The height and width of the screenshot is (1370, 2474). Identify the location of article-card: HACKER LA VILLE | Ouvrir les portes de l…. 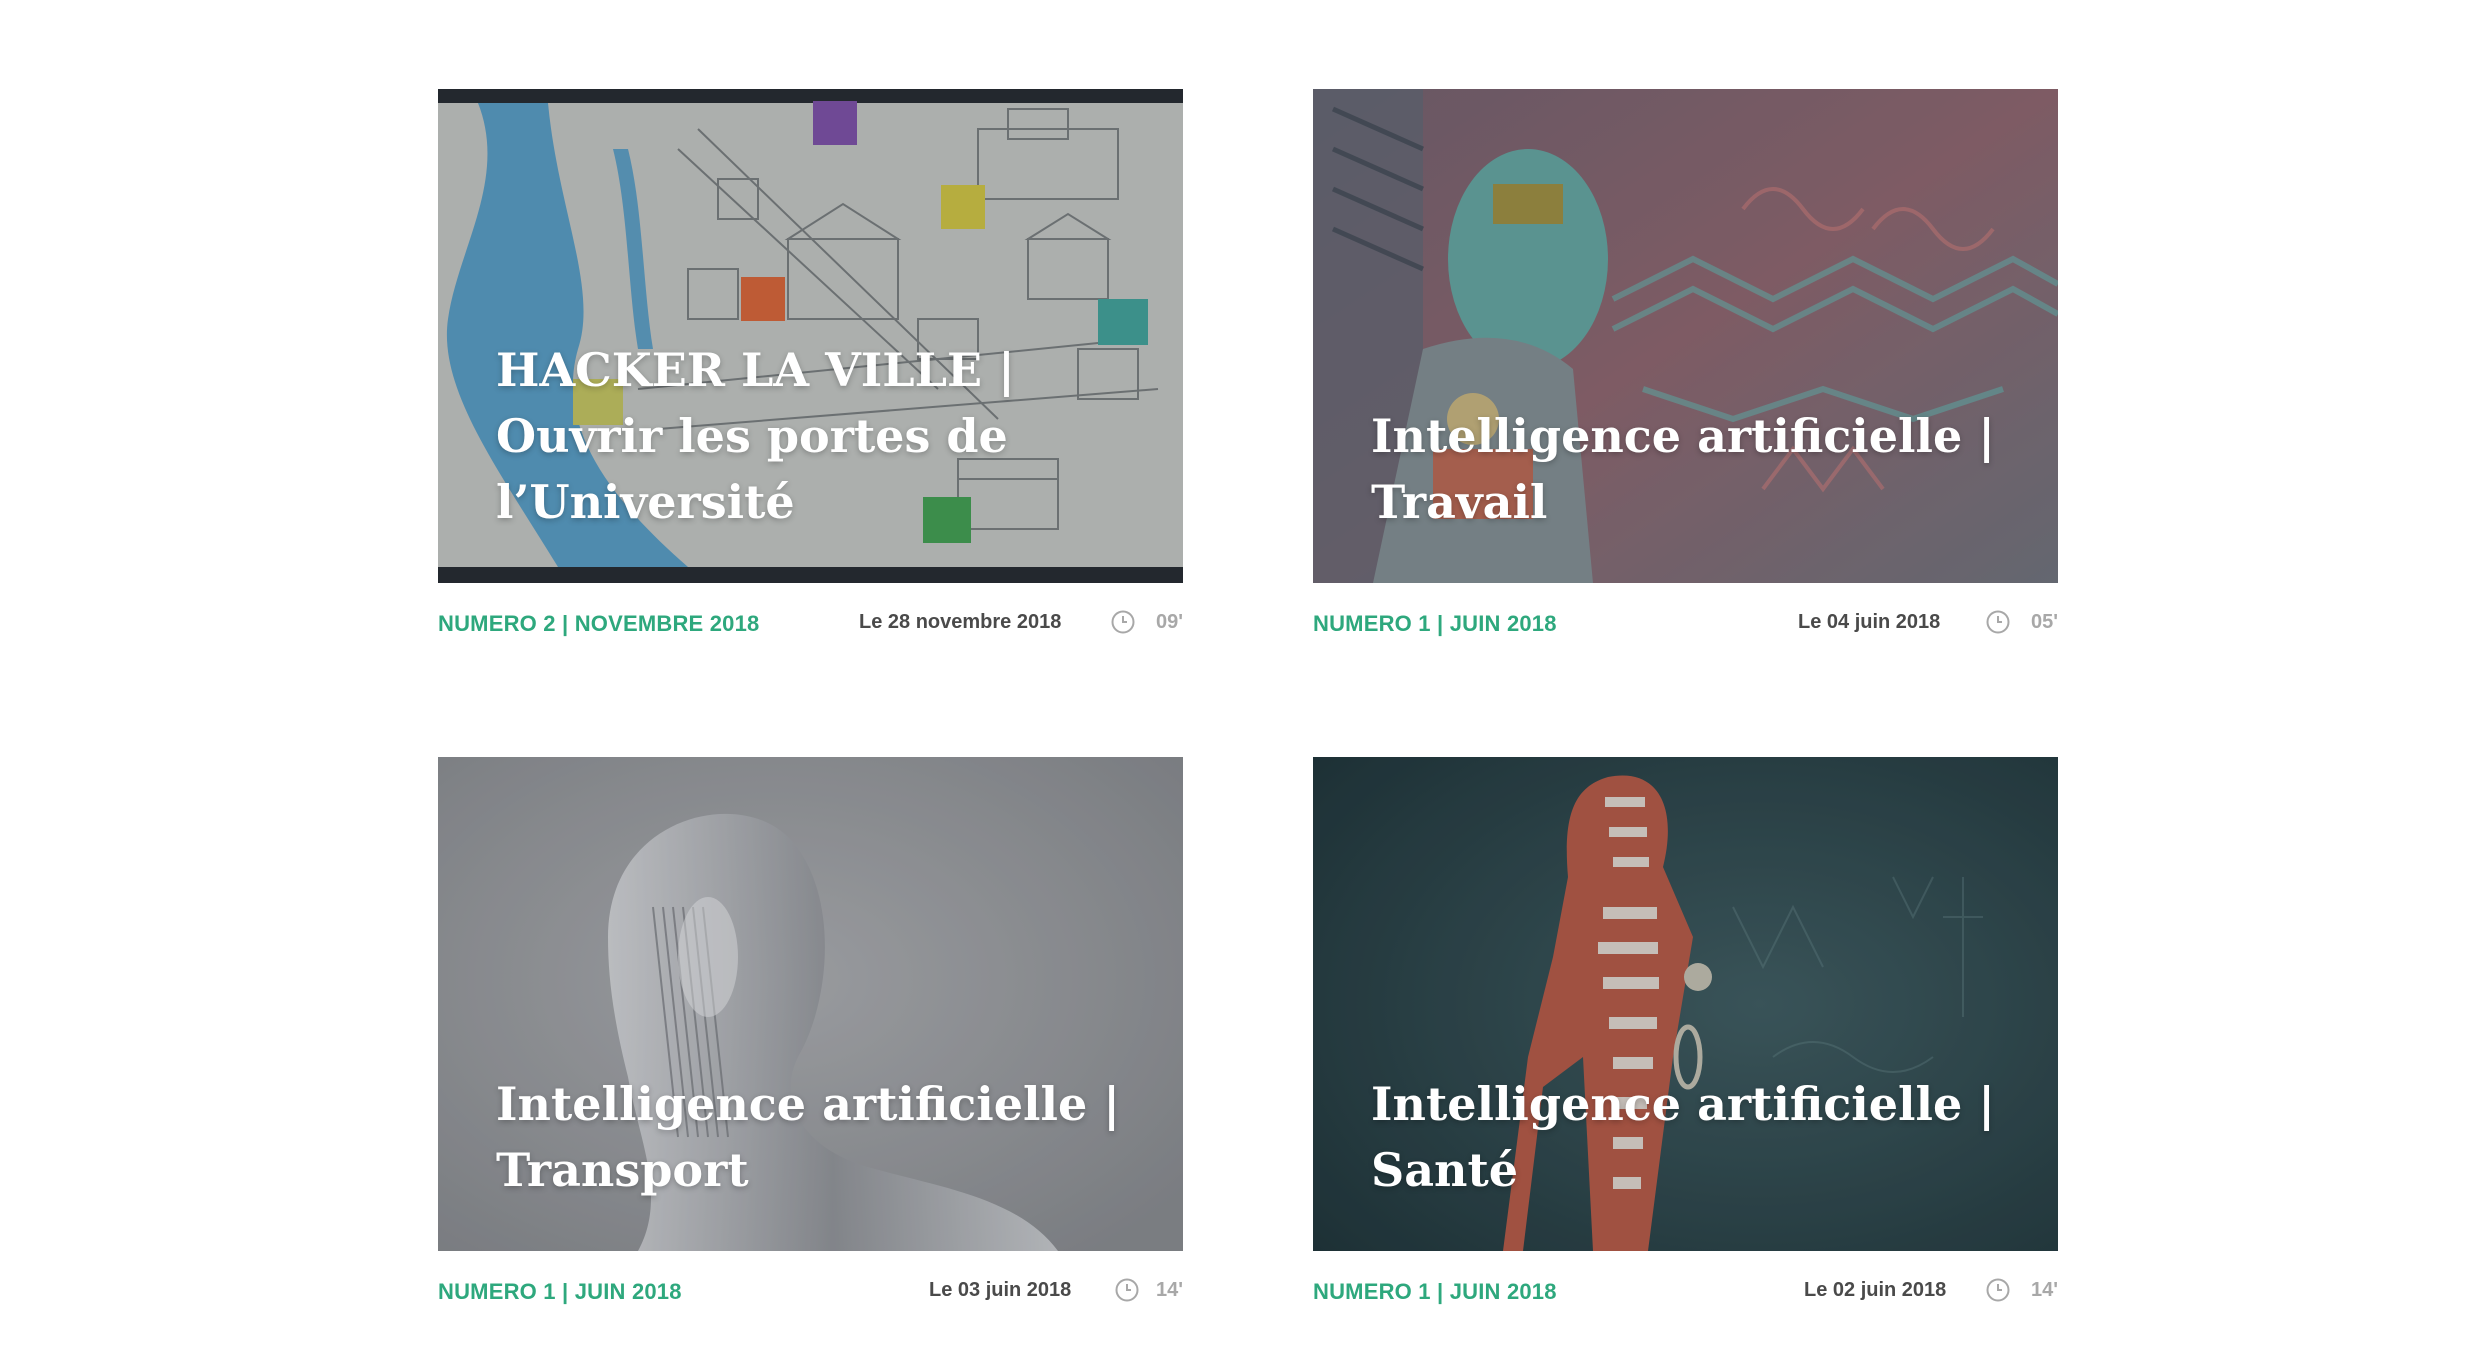
(810, 369).